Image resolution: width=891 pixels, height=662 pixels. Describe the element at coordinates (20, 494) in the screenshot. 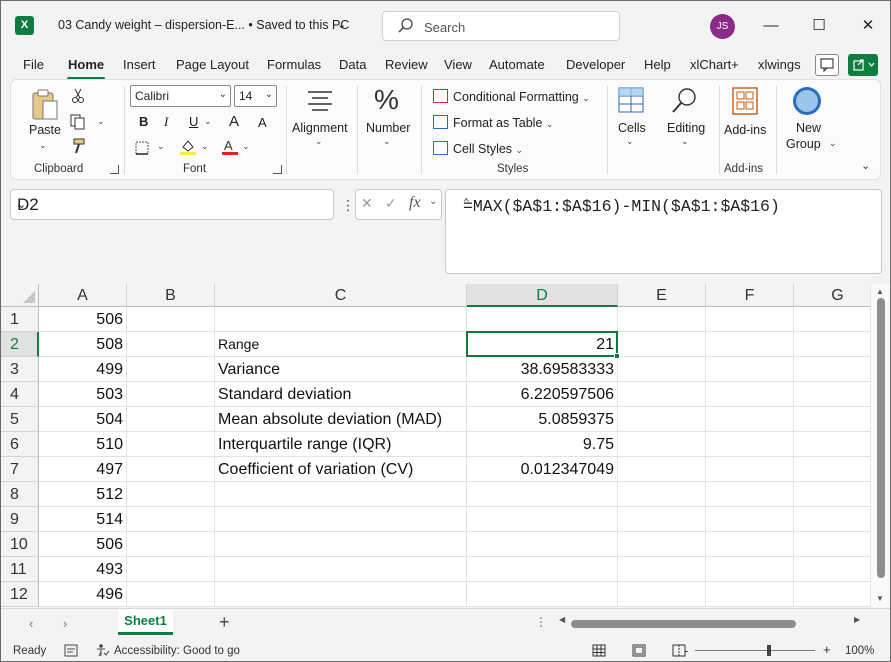

I see `row-header: 8` at that location.